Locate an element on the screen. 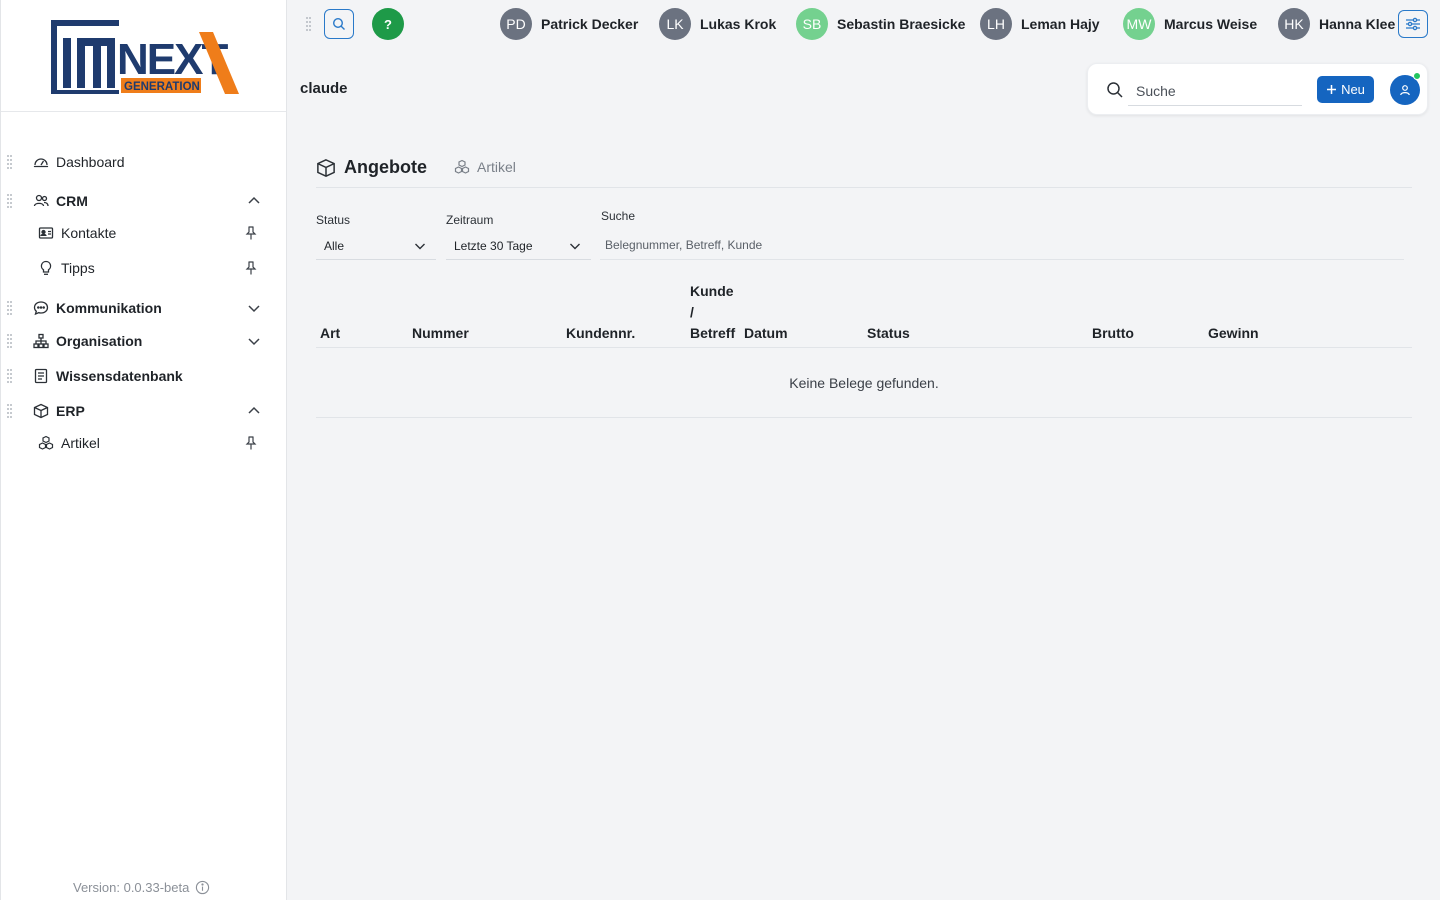  tab-angebote: Angebote is located at coordinates (371, 167).